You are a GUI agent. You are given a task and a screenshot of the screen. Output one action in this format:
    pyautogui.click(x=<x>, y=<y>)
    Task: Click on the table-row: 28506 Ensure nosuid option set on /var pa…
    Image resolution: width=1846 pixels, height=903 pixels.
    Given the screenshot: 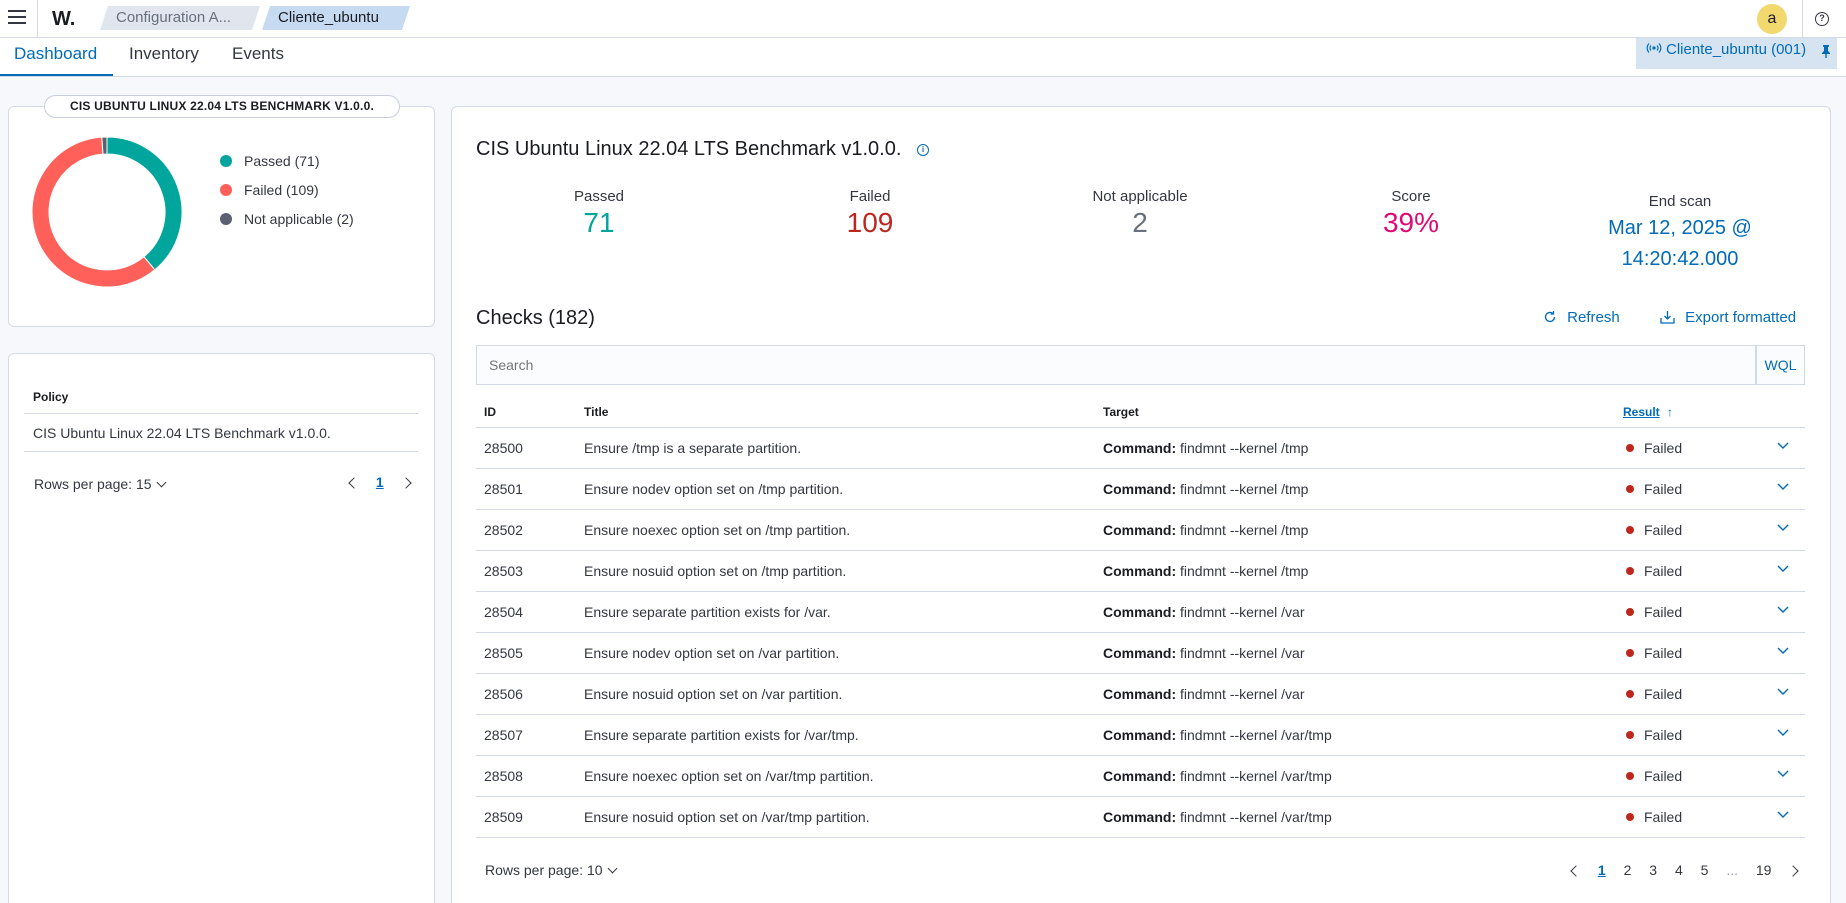 What is the action you would take?
    pyautogui.click(x=1140, y=694)
    